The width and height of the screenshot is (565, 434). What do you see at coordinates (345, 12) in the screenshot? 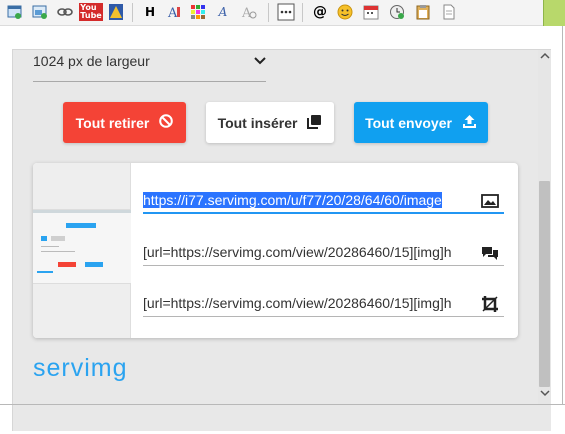
I see `emoji-icon` at bounding box center [345, 12].